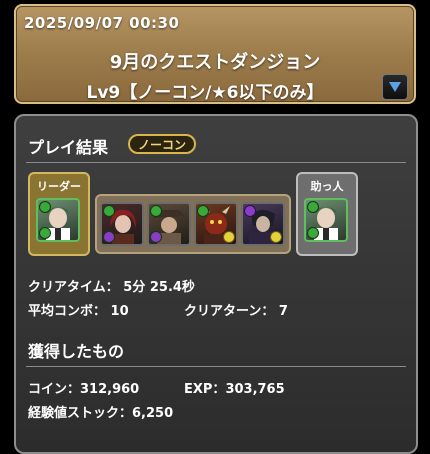 This screenshot has height=454, width=430. What do you see at coordinates (255, 389) in the screenshot?
I see `exp-value: 303,765` at bounding box center [255, 389].